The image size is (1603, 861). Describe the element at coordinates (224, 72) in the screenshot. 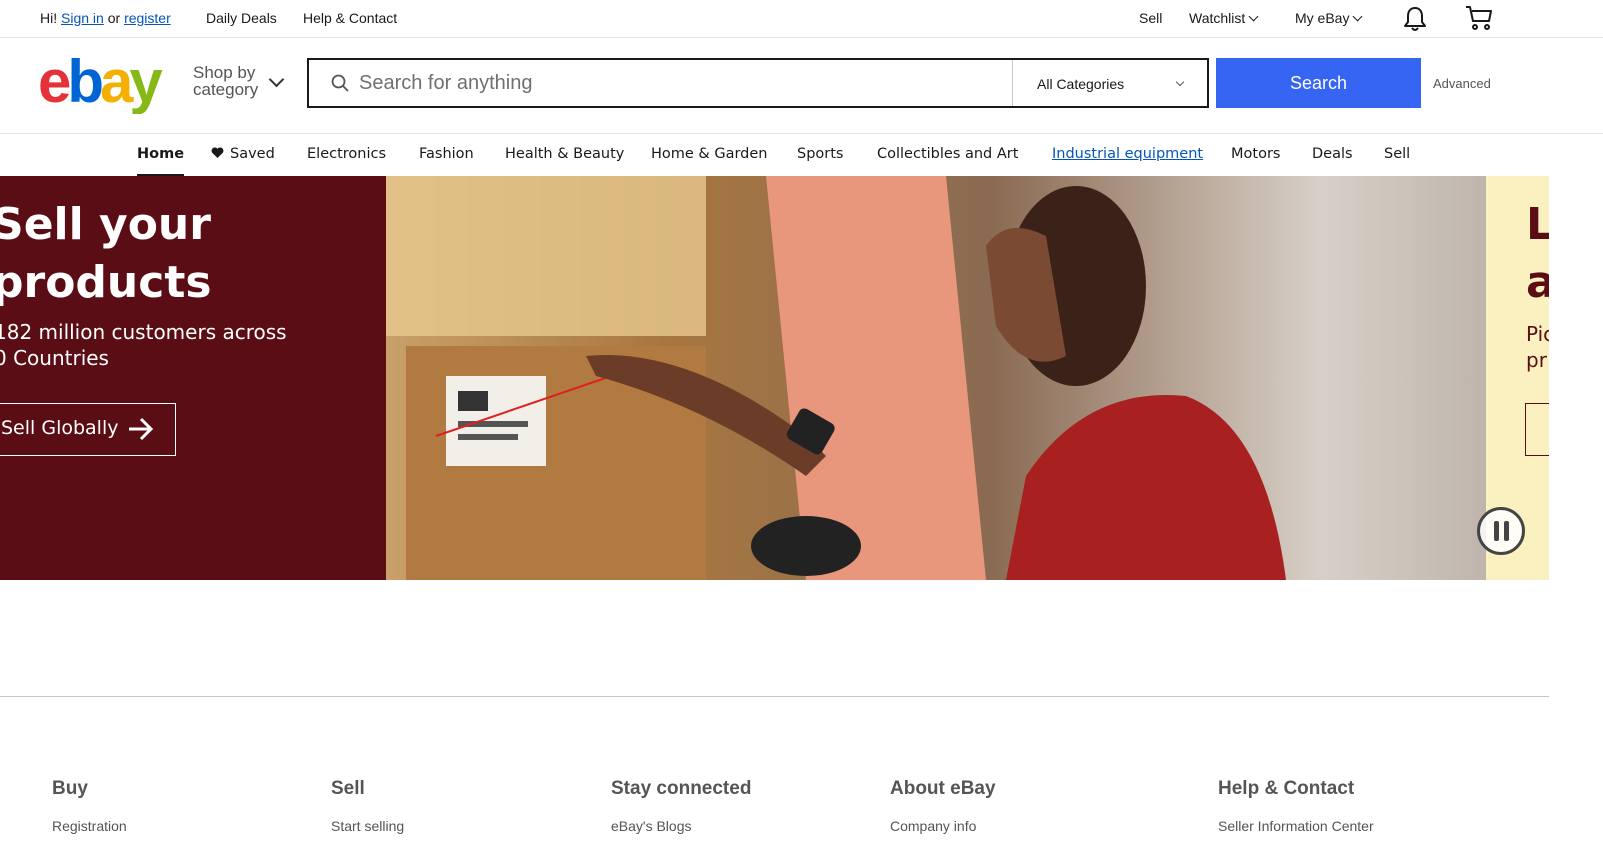

I see `shop-by-line1: Shop by` at that location.